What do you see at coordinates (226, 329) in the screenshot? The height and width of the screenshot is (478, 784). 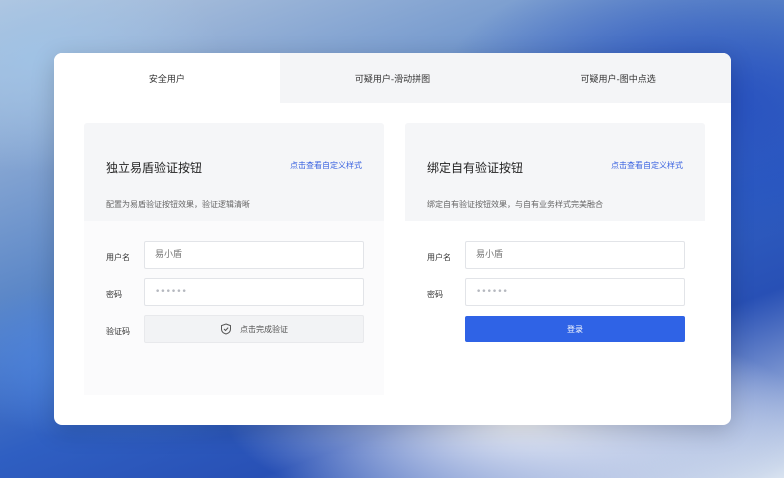 I see `shield-icon` at bounding box center [226, 329].